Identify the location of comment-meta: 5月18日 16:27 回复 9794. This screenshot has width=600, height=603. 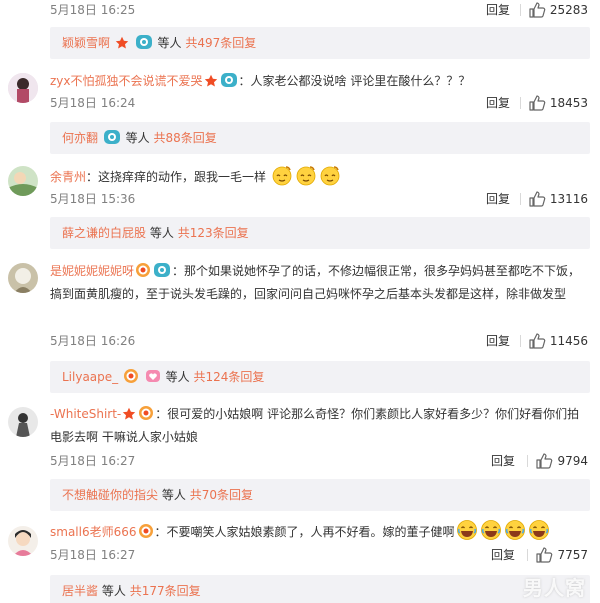
(319, 461).